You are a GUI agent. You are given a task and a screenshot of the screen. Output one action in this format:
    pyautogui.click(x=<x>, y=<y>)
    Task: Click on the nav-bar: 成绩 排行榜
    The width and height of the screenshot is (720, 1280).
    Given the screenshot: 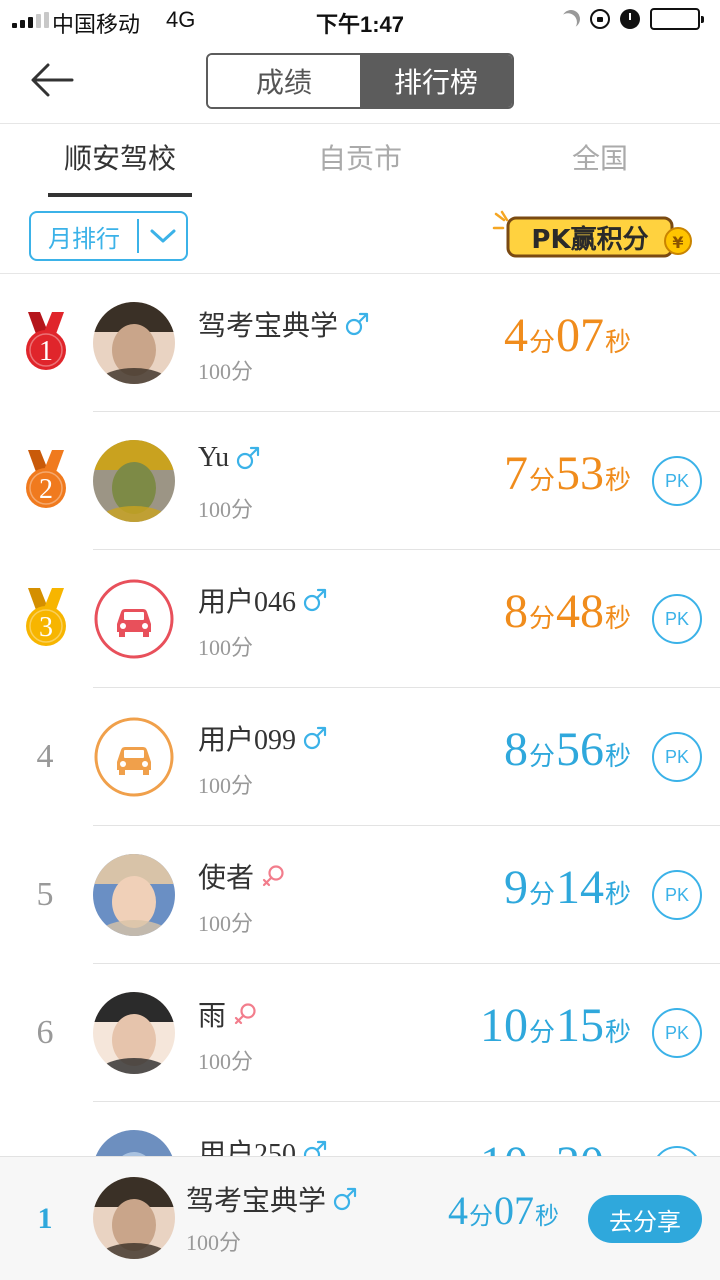 What is the action you would take?
    pyautogui.click(x=360, y=82)
    